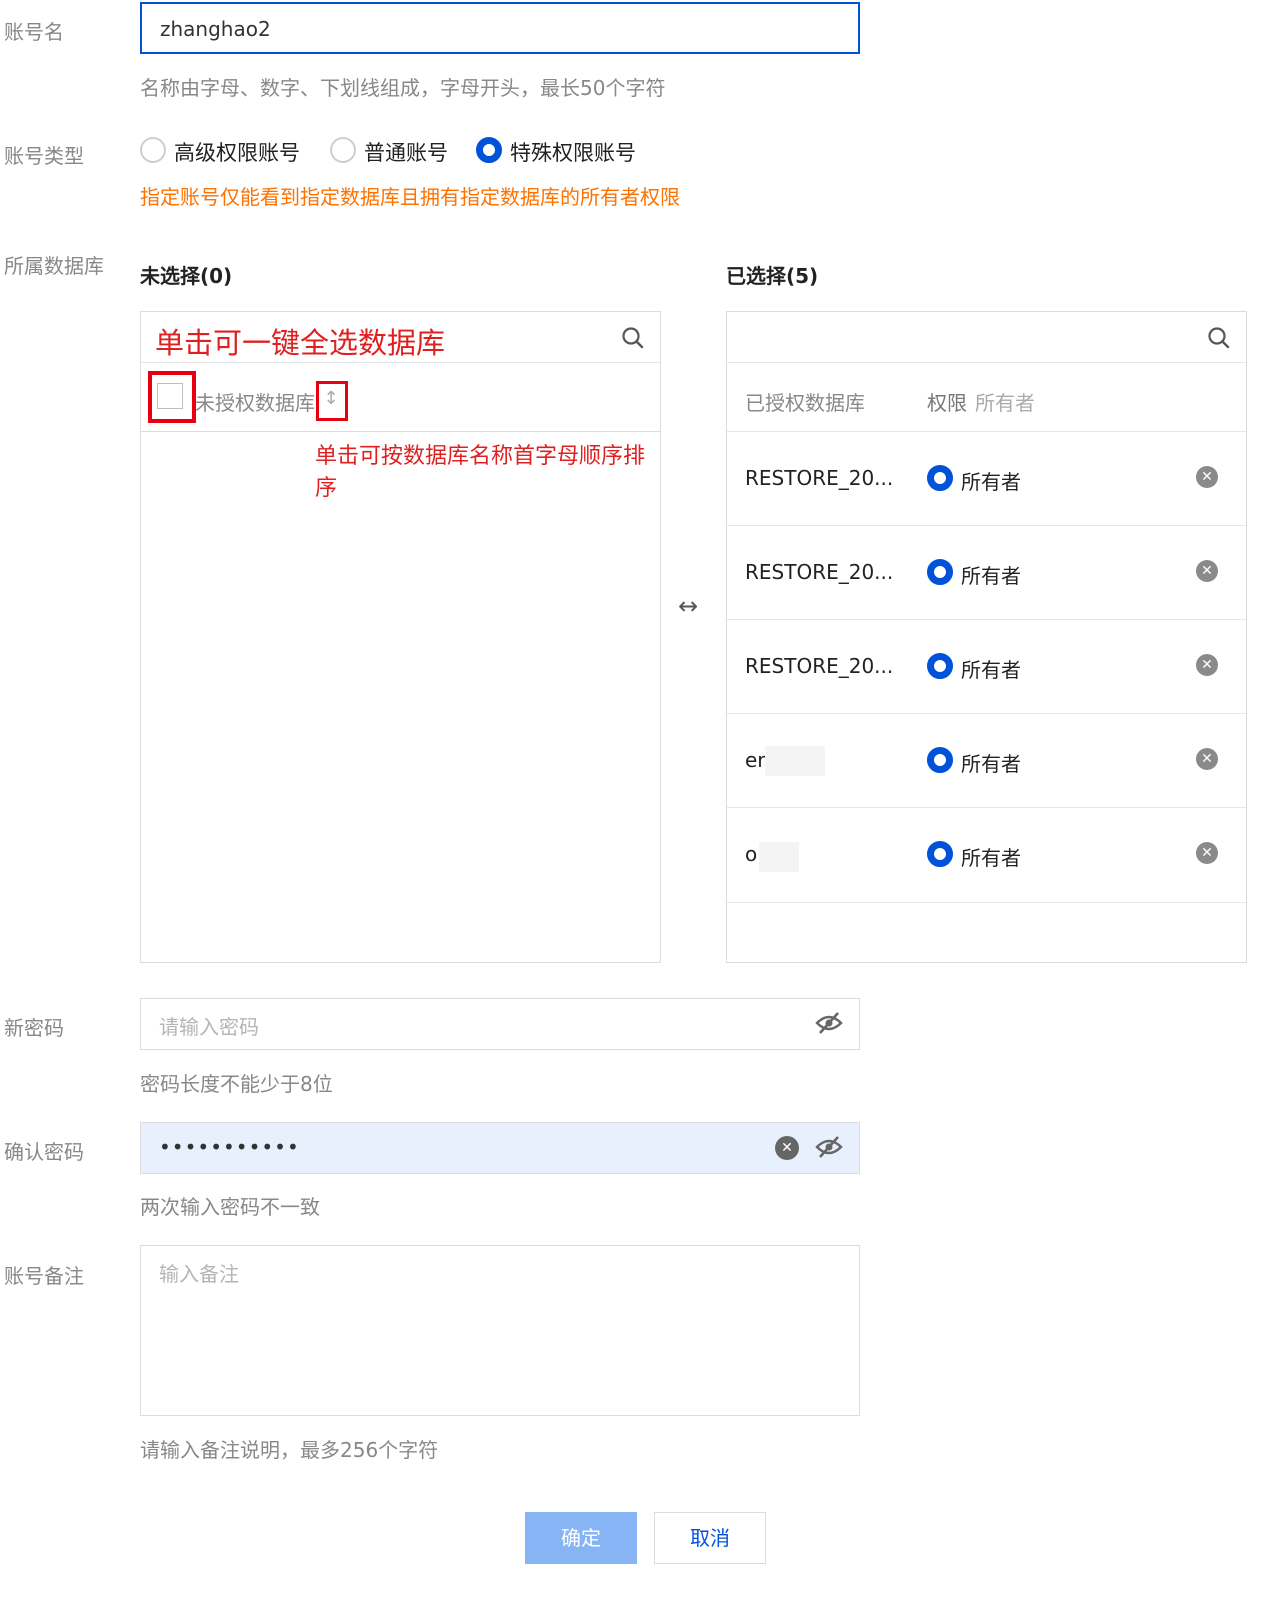 Image resolution: width=1278 pixels, height=1602 pixels. What do you see at coordinates (44, 156) in the screenshot?
I see `account-type-label: 账号类型` at bounding box center [44, 156].